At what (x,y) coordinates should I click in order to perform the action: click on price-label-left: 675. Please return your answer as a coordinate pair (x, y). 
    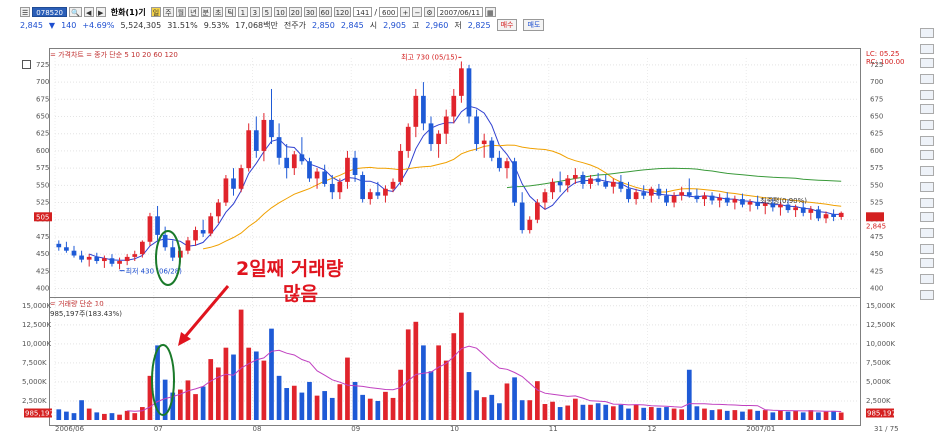
    Looking at the image, I should click on (42, 99).